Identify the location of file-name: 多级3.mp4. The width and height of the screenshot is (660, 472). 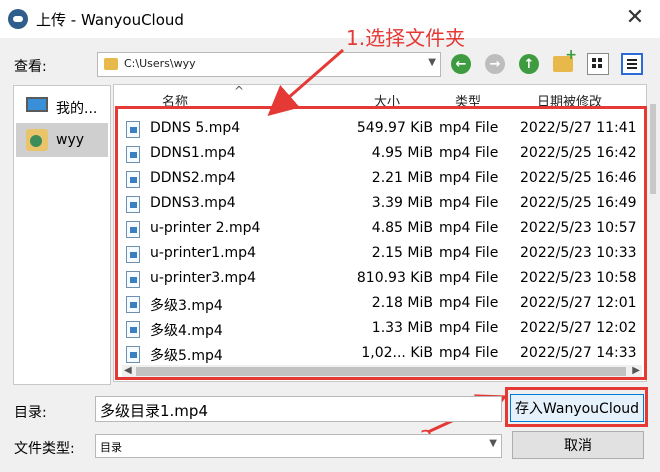
(186, 306).